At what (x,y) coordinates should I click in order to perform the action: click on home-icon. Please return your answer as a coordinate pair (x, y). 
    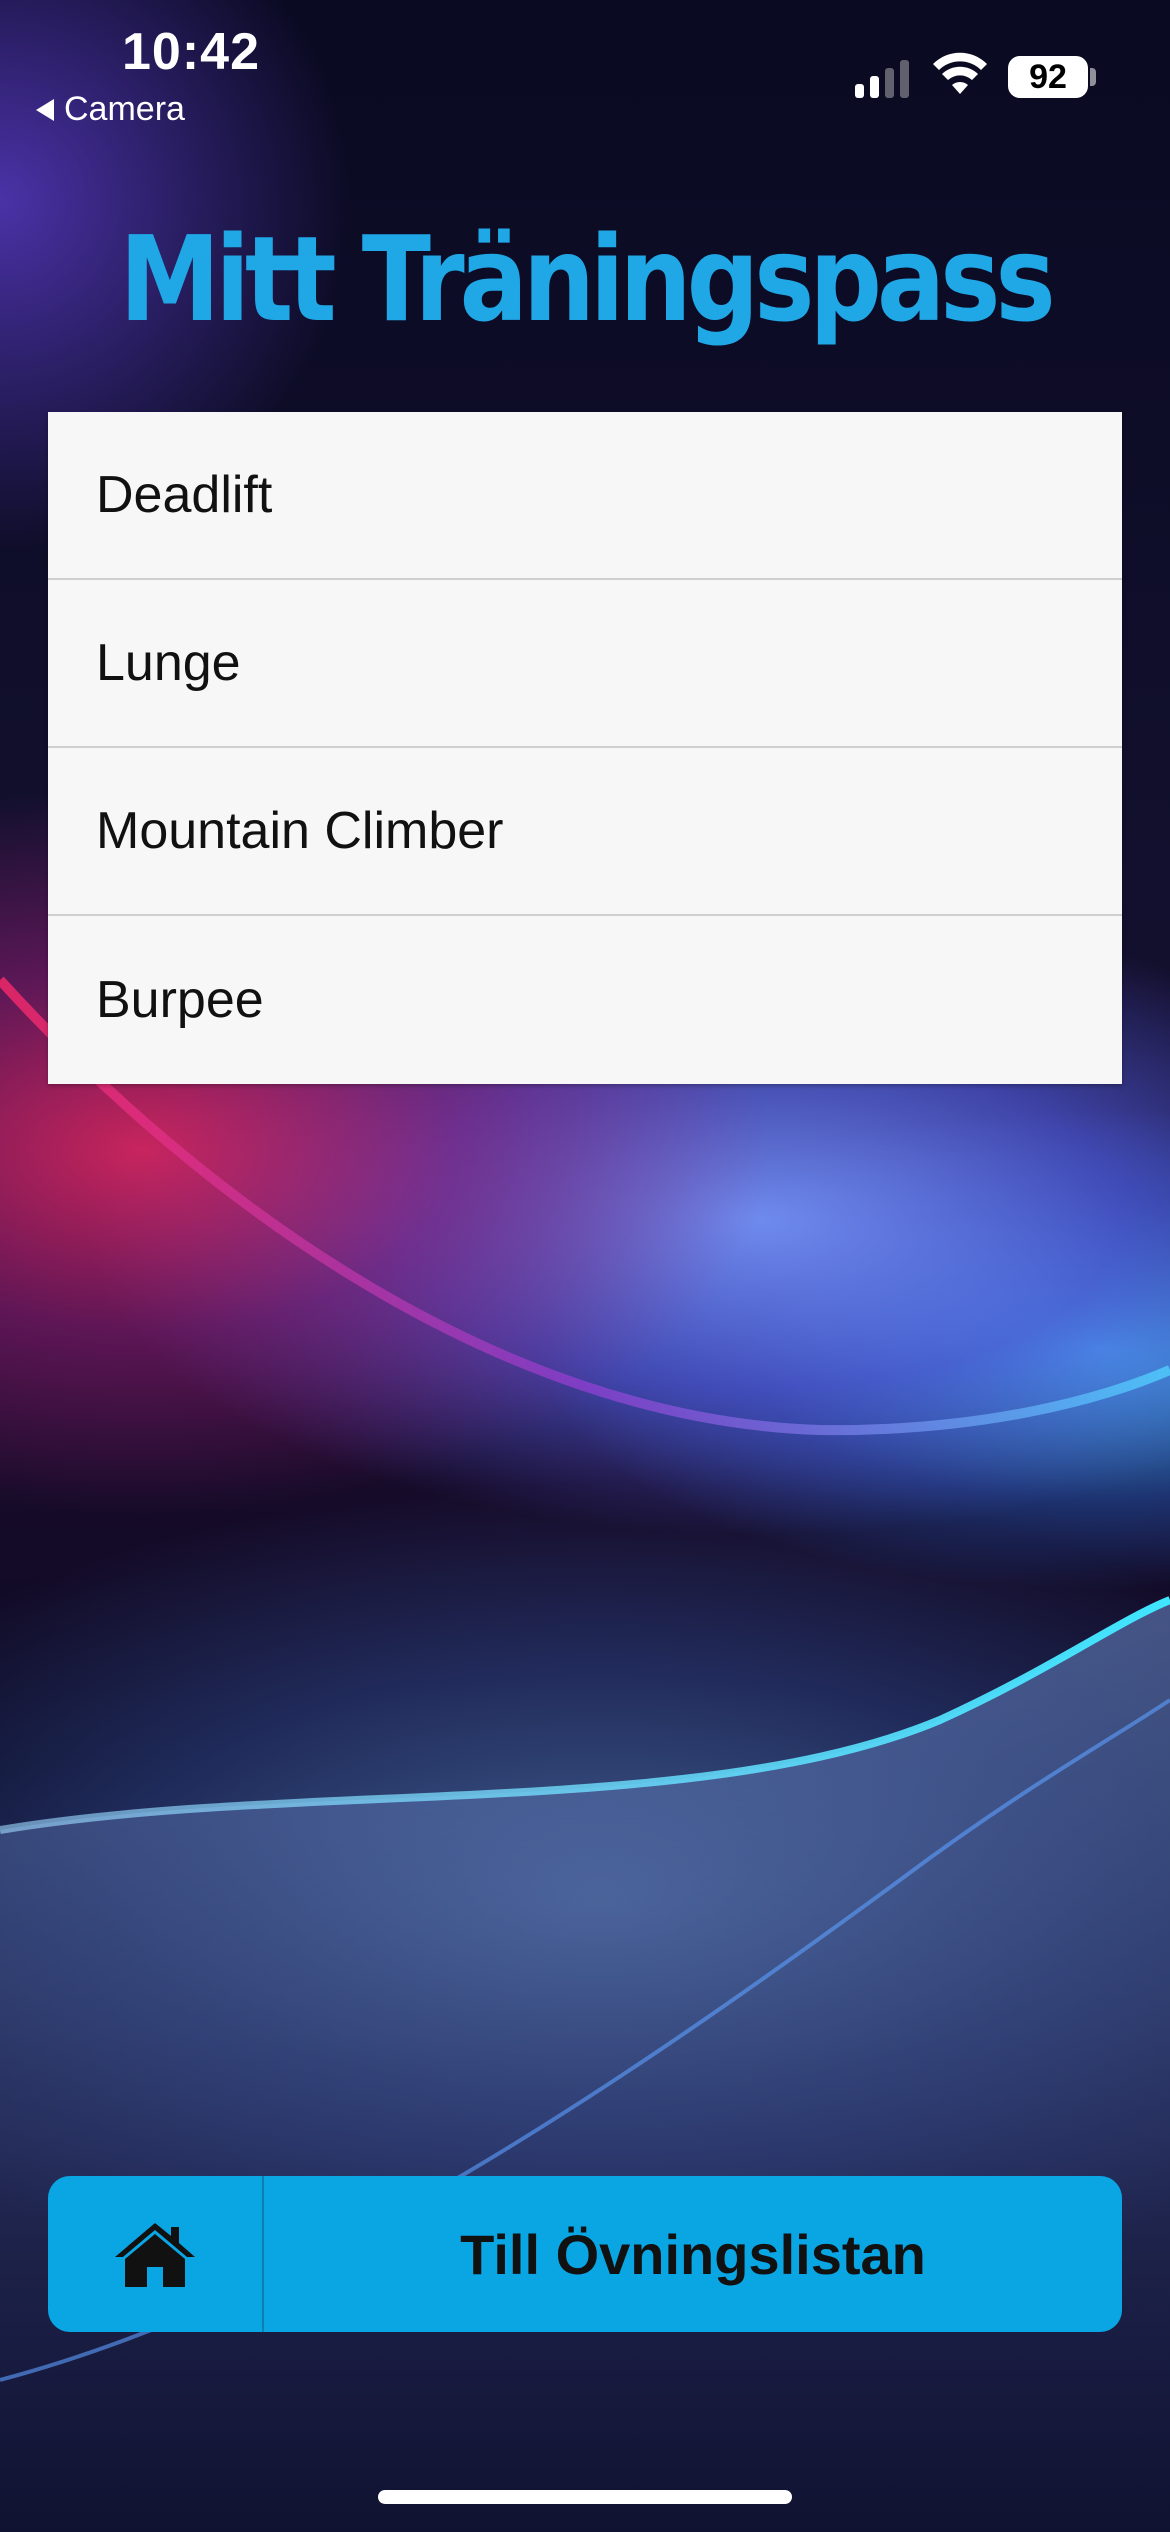
    Looking at the image, I should click on (155, 2255).